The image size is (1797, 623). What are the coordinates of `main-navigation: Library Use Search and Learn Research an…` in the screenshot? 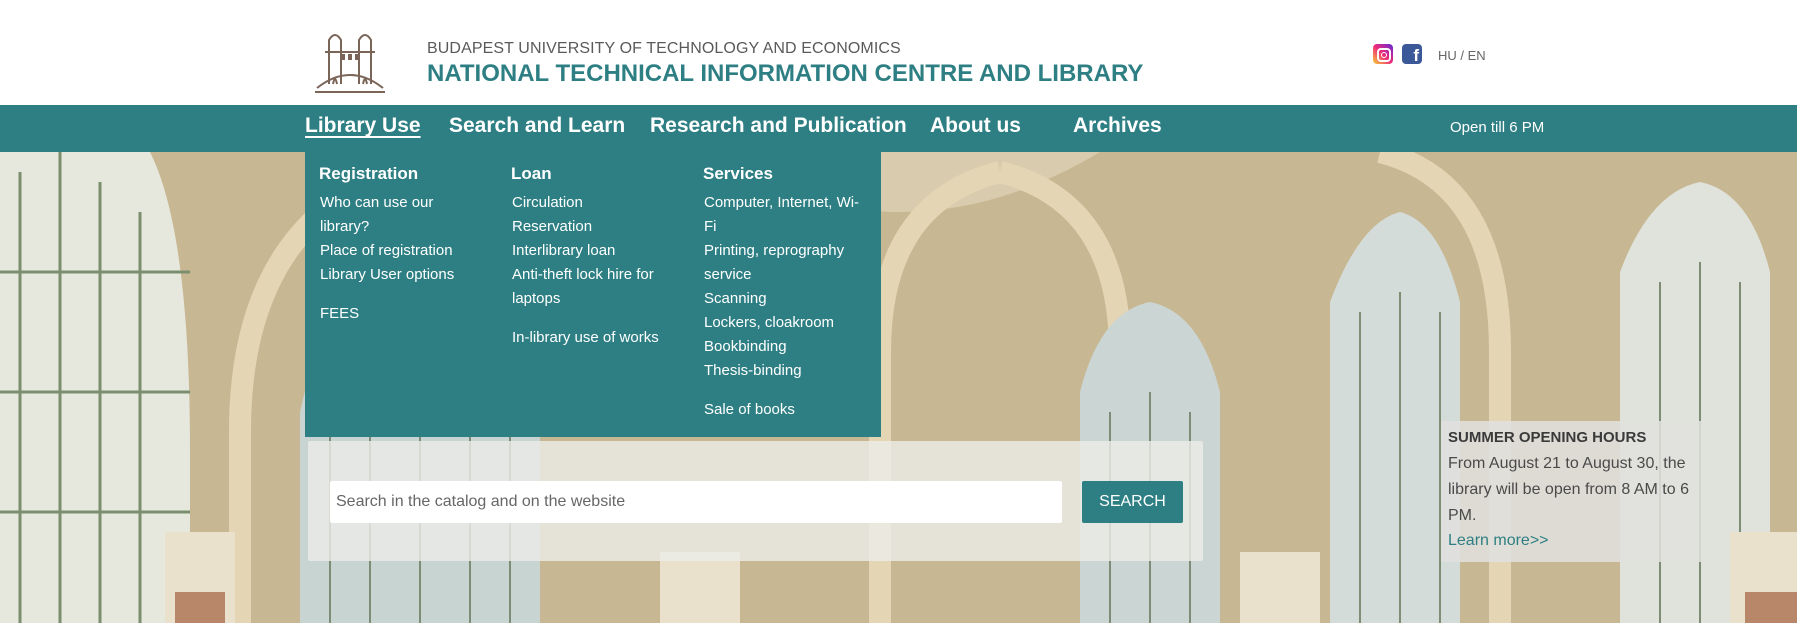 It's located at (898, 128).